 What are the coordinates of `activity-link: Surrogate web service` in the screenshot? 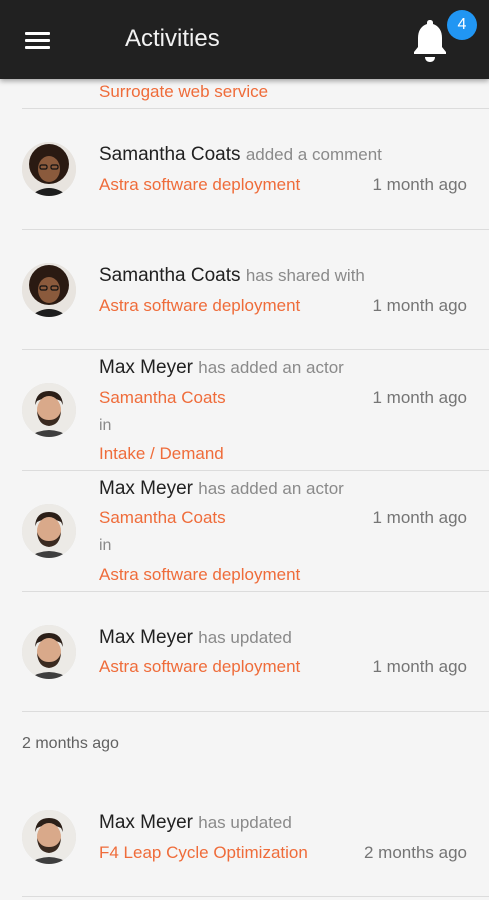 It's located at (183, 92).